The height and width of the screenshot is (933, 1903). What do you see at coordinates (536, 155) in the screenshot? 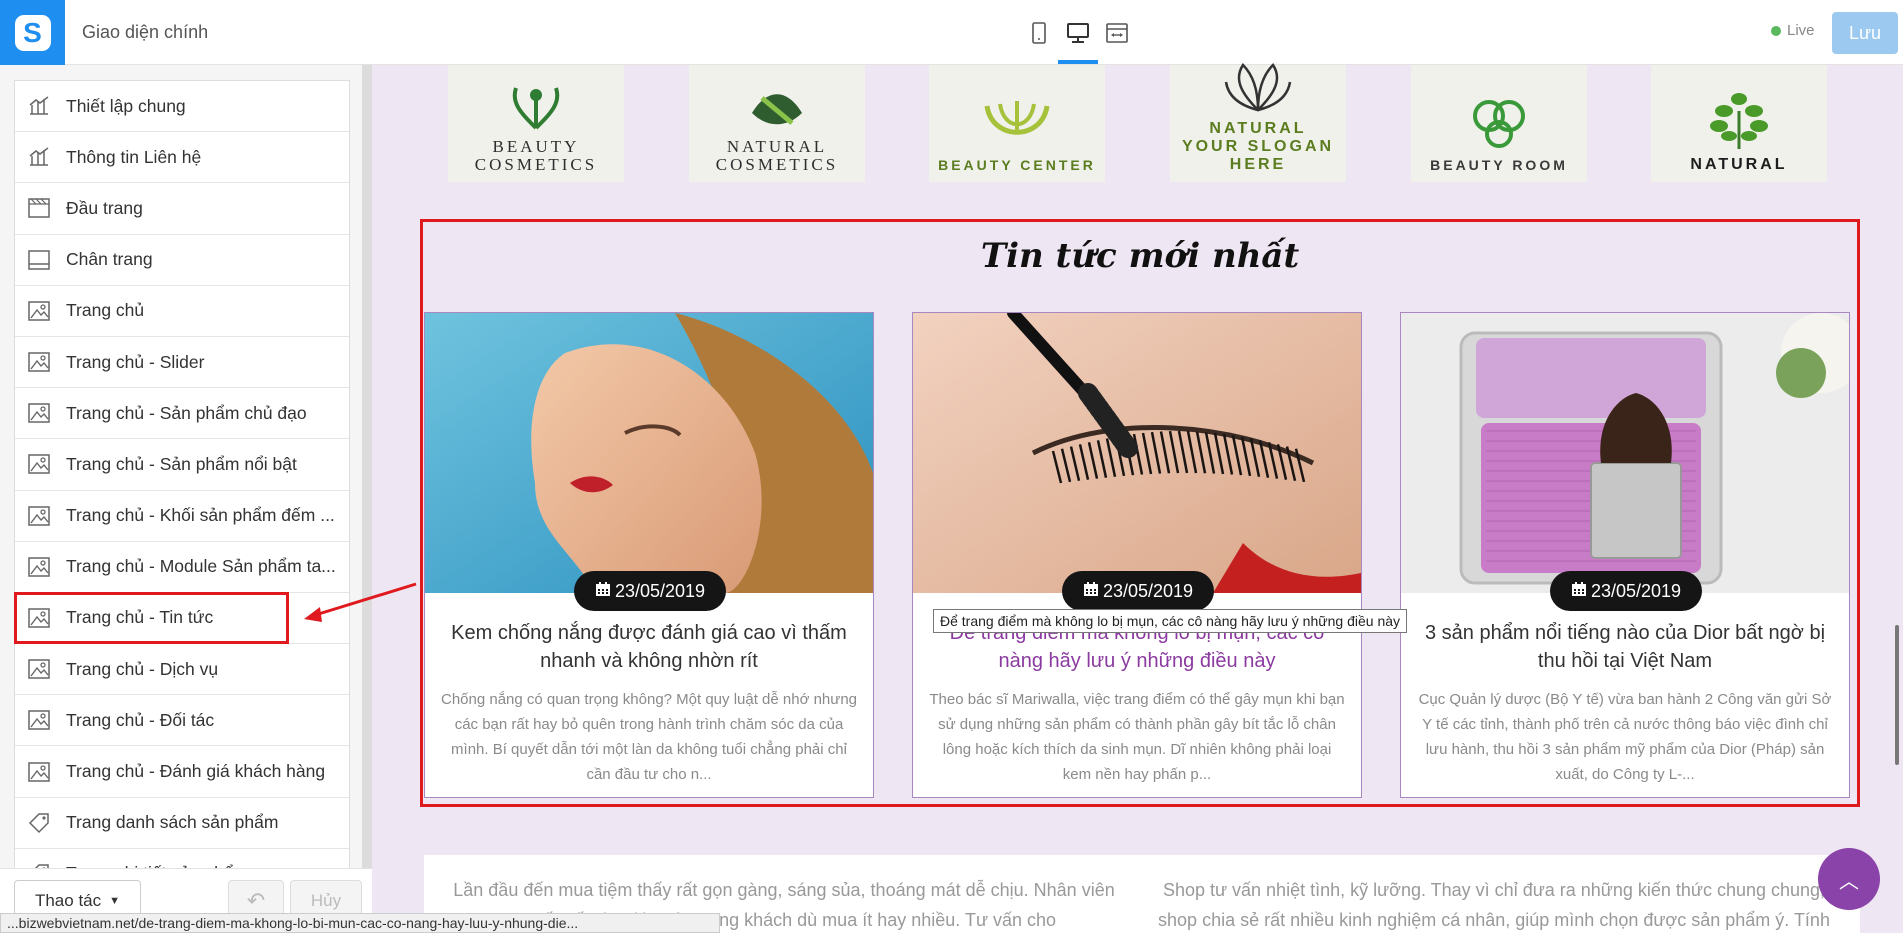
I see `brand-name: BEAUTY COSMETICS` at bounding box center [536, 155].